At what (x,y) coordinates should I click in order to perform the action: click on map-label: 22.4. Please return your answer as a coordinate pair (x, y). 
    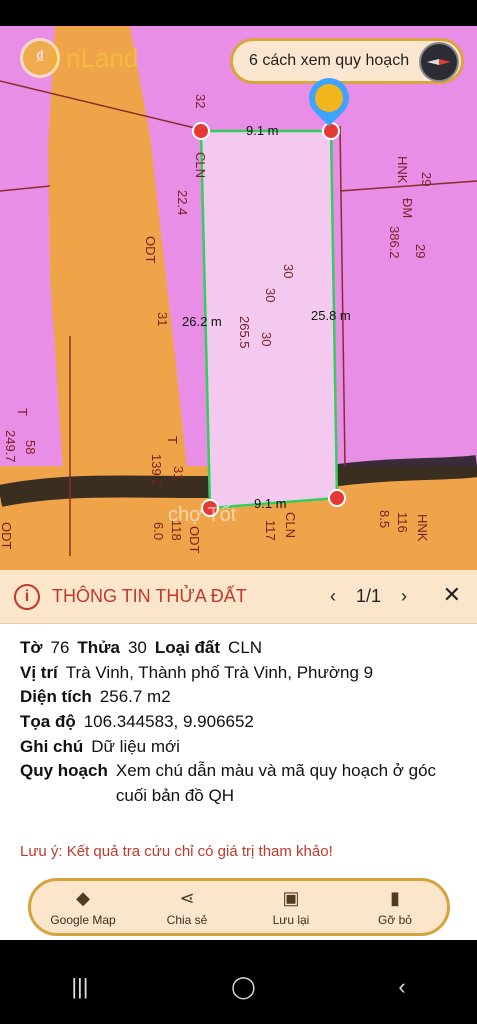
    Looking at the image, I should click on (182, 203).